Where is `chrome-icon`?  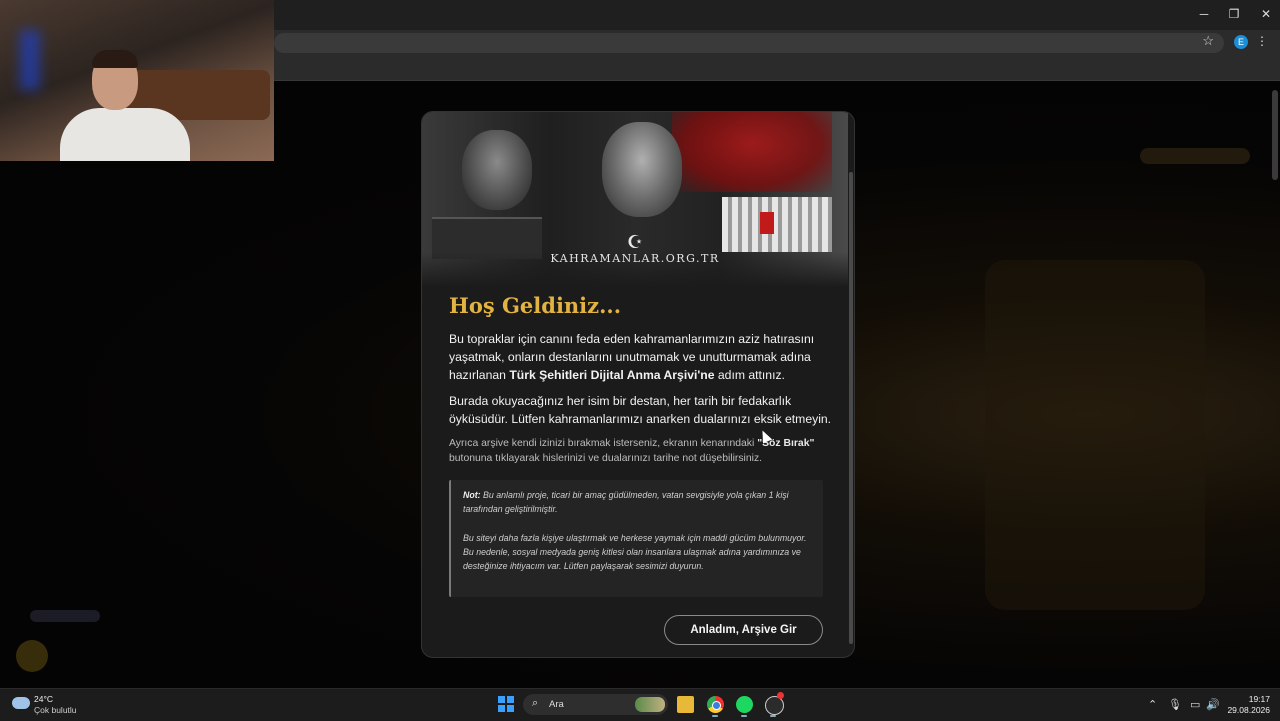
chrome-icon is located at coordinates (715, 704).